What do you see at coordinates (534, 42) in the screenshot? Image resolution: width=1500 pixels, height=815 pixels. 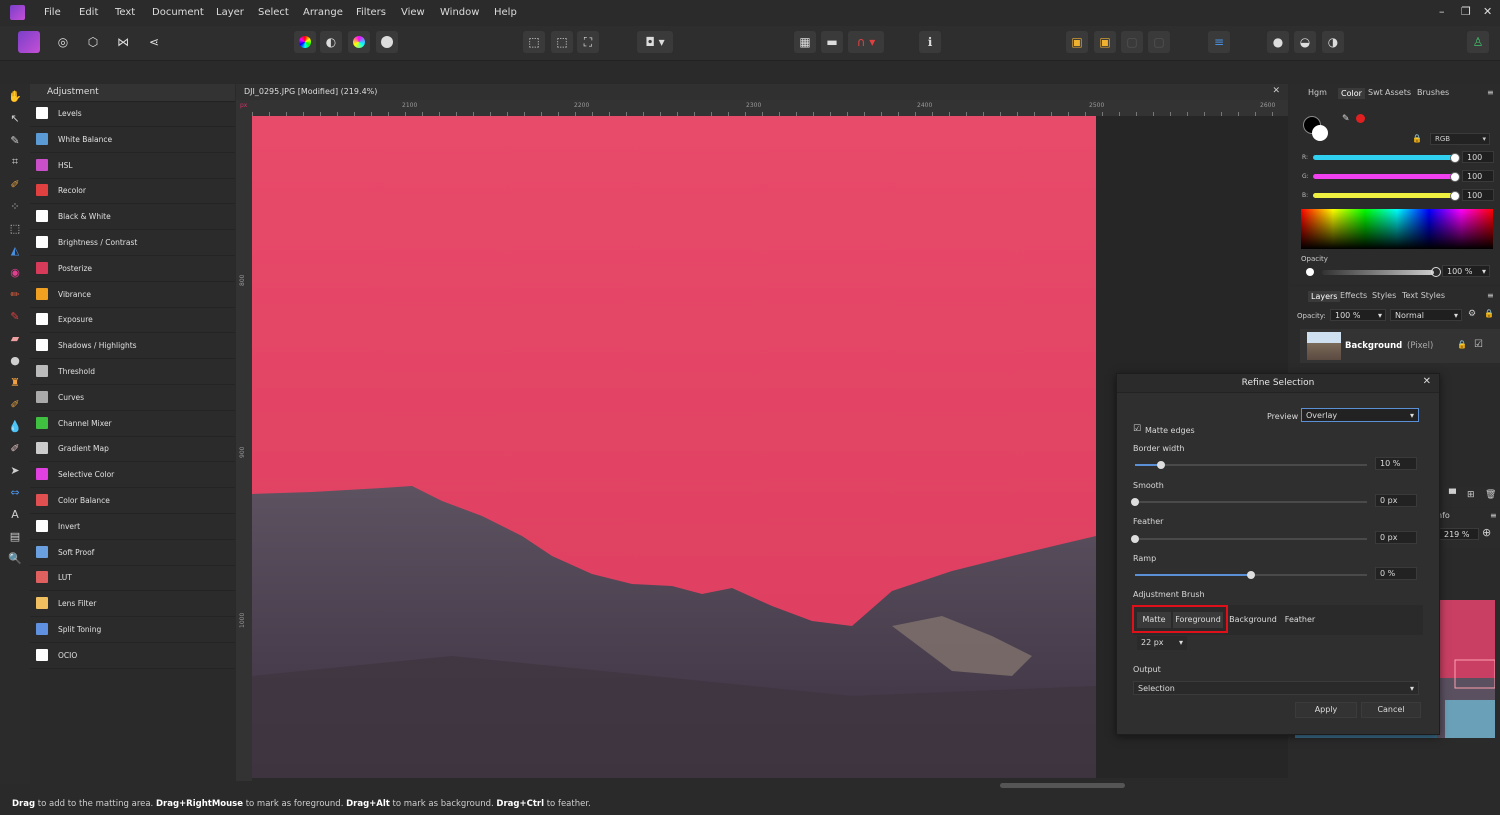 I see `marquee-icon: ⬚` at bounding box center [534, 42].